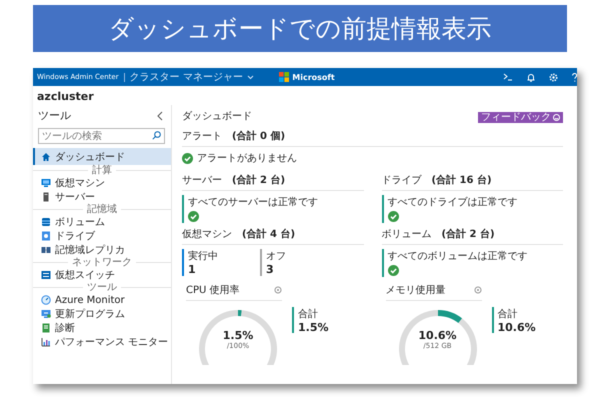 This screenshot has height=400, width=600. What do you see at coordinates (102, 263) in the screenshot?
I see `section-heading: ネットワーク` at bounding box center [102, 263].